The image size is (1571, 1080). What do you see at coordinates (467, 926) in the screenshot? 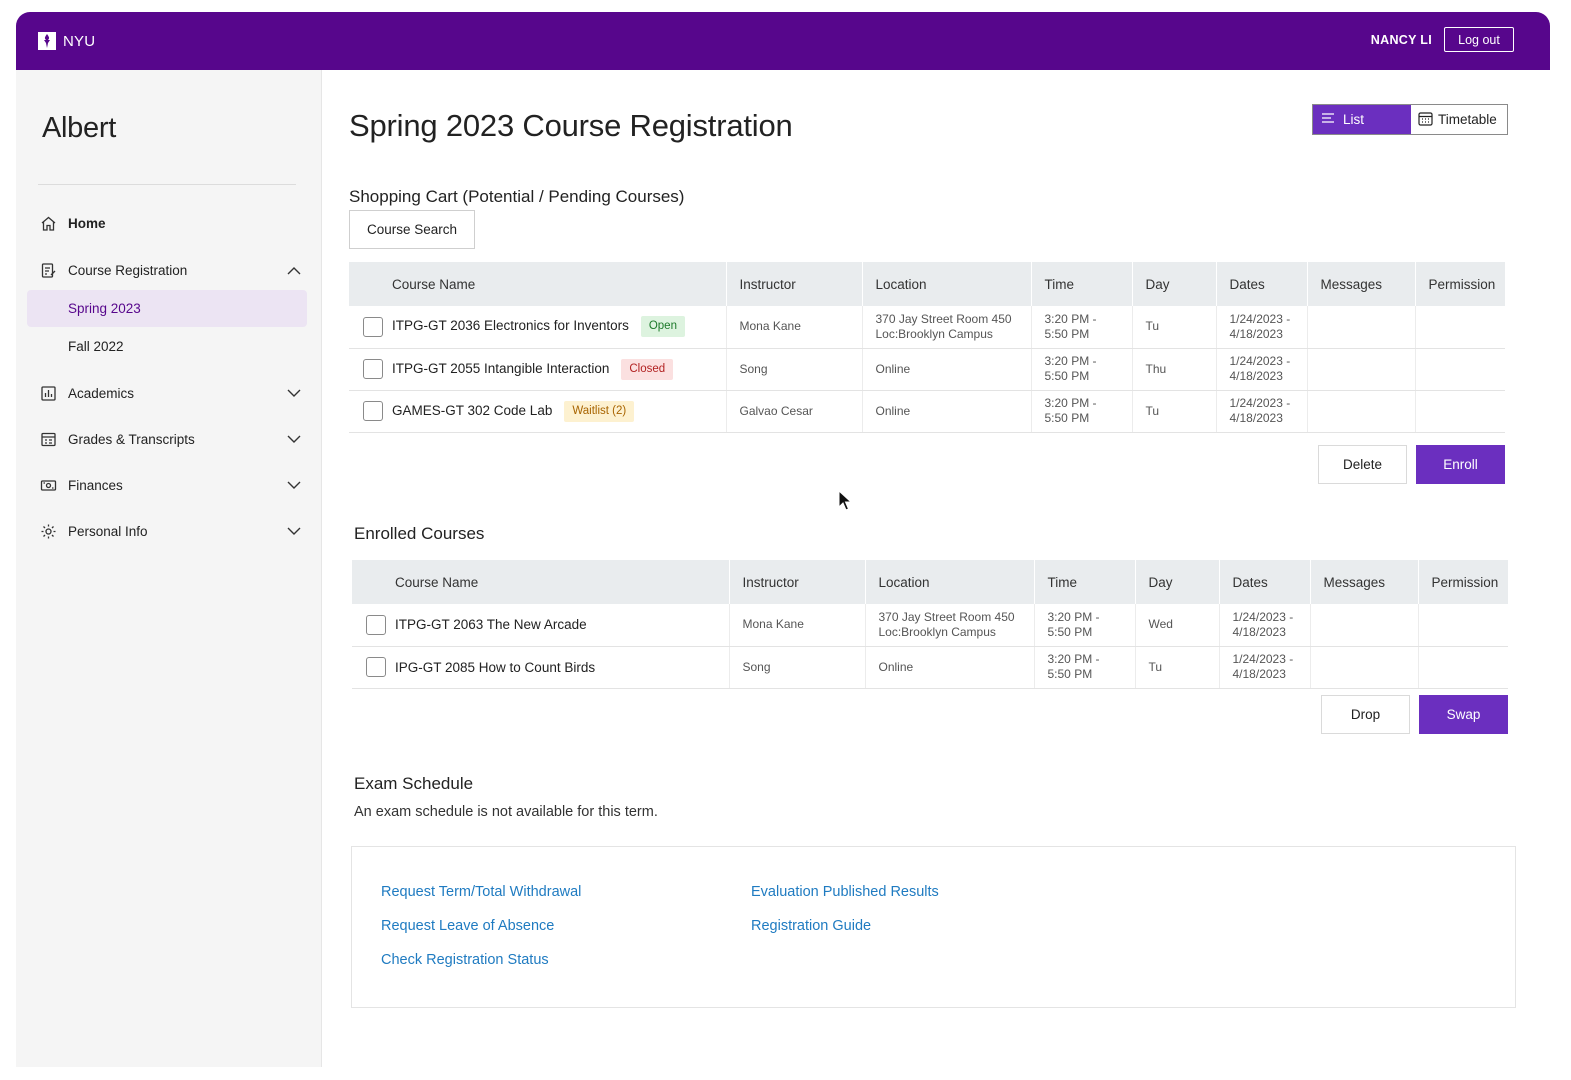
I see `link-request-leave: Request Leave of Absence` at bounding box center [467, 926].